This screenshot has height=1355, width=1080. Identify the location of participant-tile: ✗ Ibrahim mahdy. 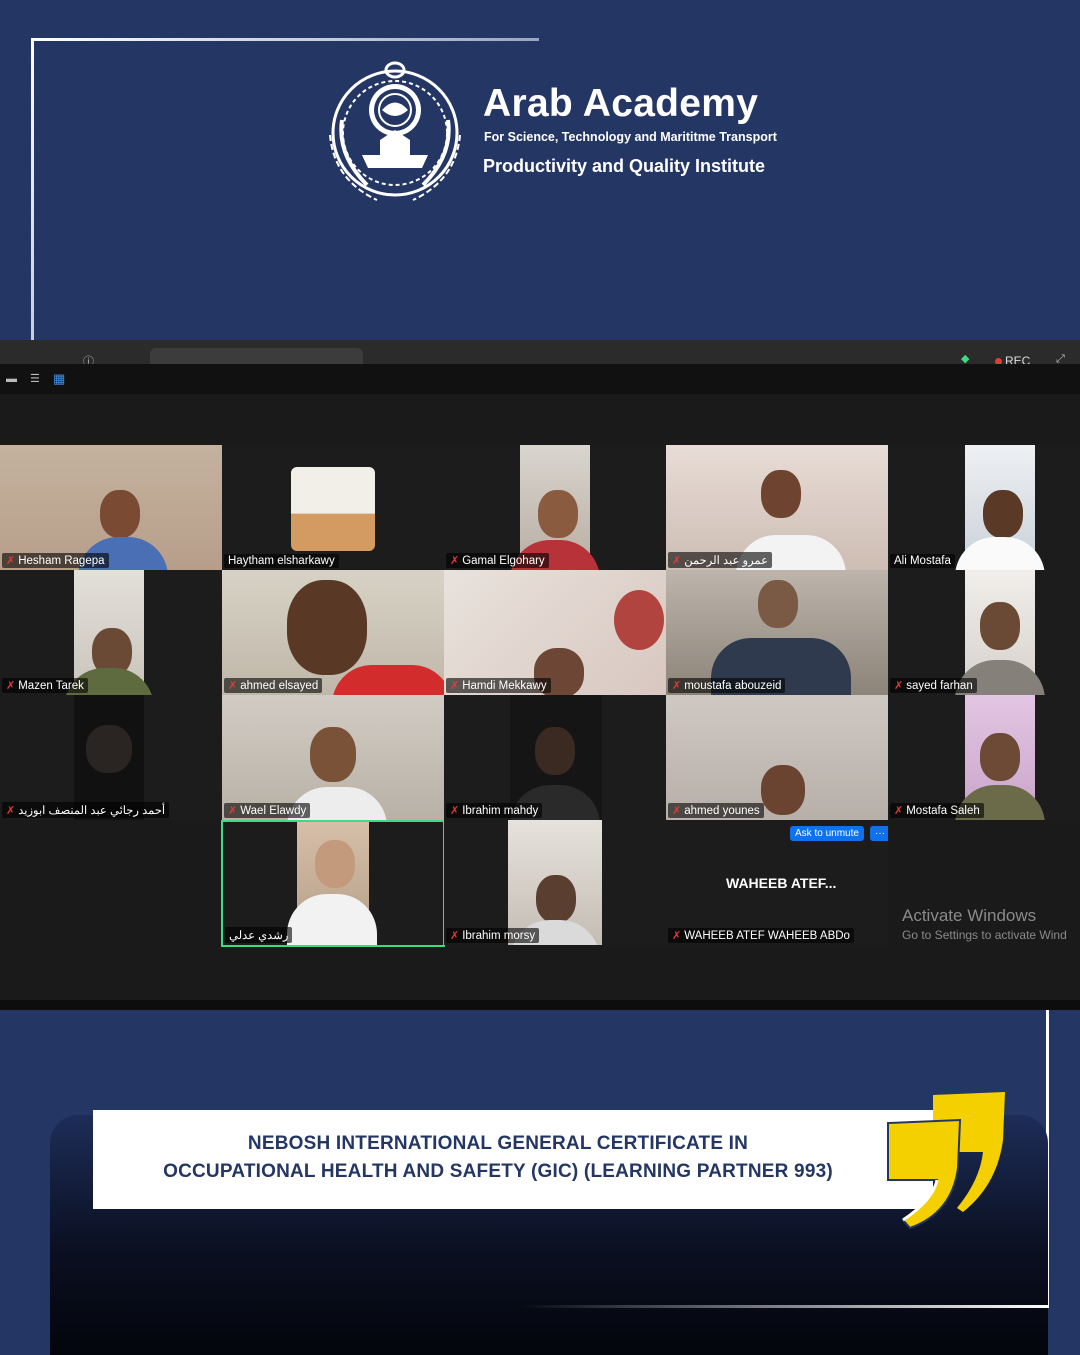
(555, 757).